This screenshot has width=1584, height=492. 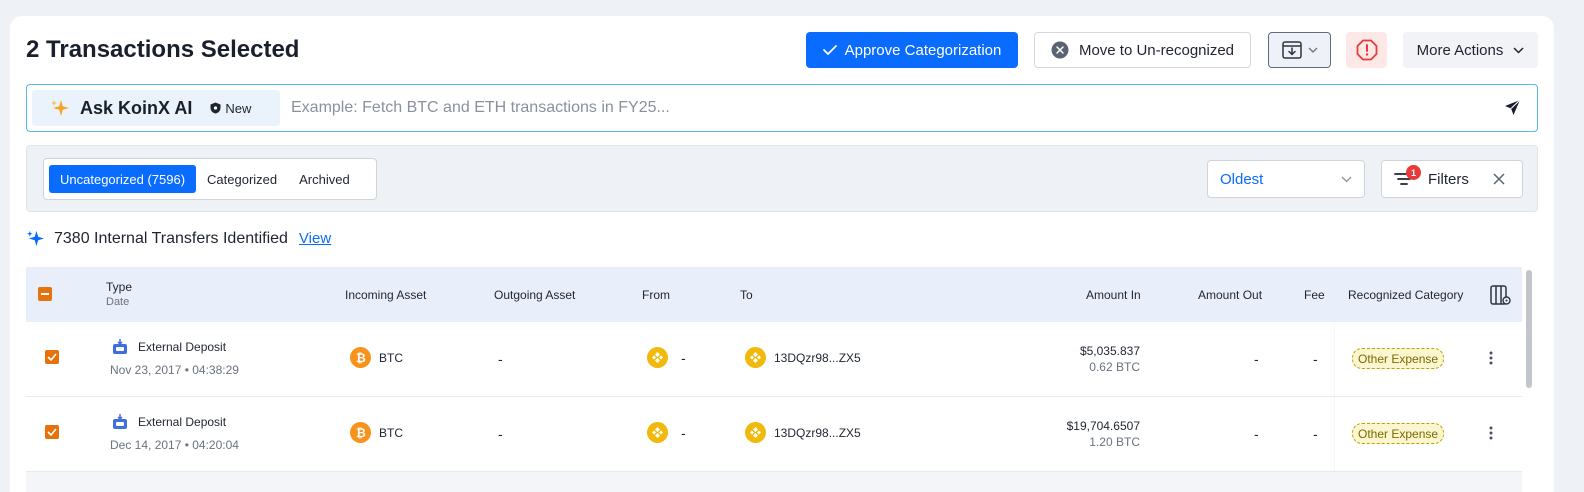 What do you see at coordinates (174, 370) in the screenshot?
I see `row-date: Nov 23, 2017 • 04:38:29` at bounding box center [174, 370].